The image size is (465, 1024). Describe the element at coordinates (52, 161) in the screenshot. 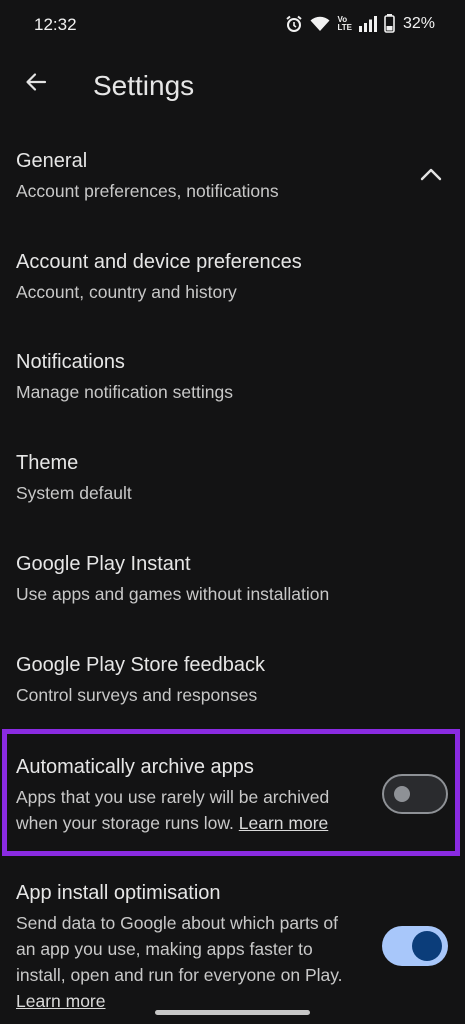

I see `item-title: General` at that location.